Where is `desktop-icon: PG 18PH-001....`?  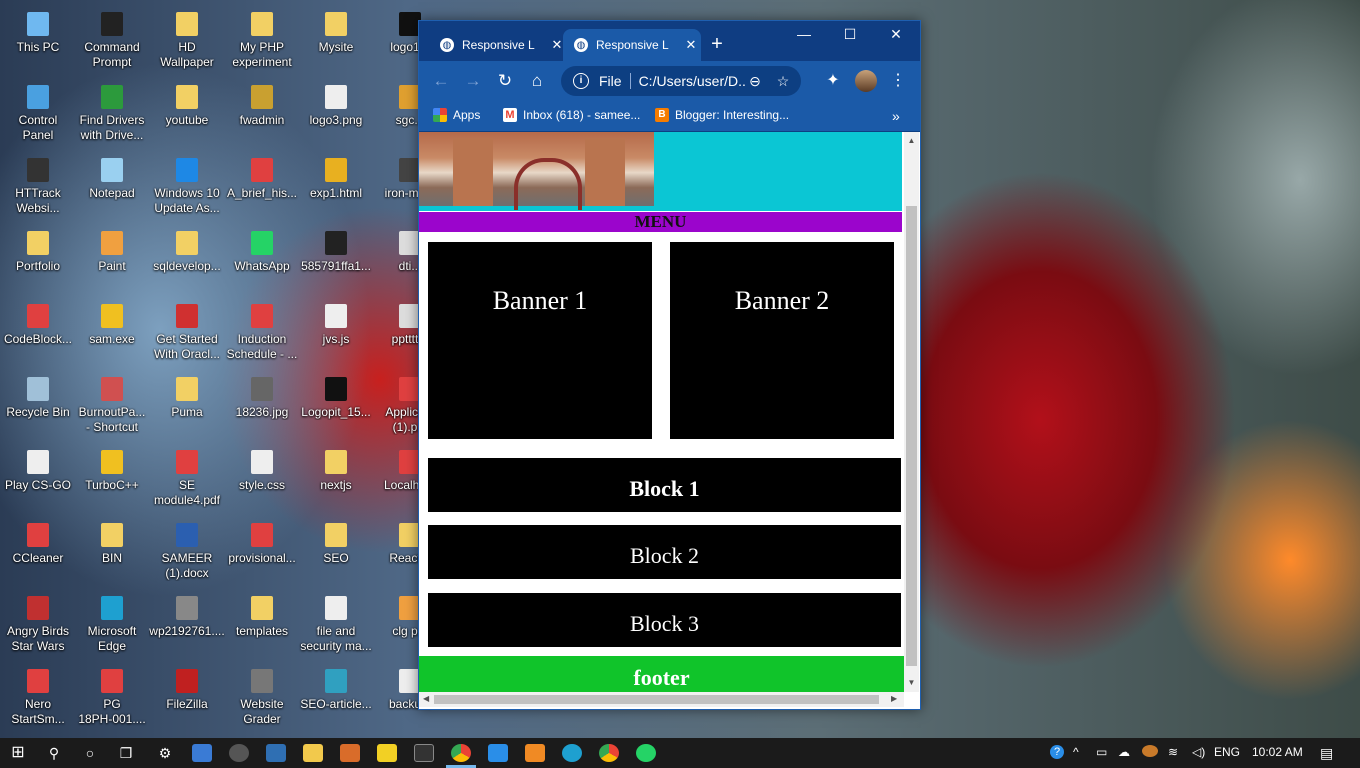 desktop-icon: PG 18PH-001.... is located at coordinates (112, 694).